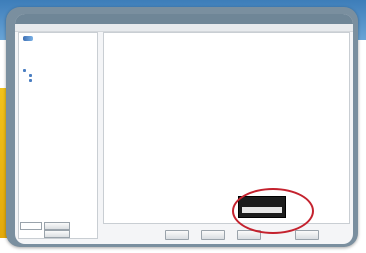  Describe the element at coordinates (57, 234) in the screenshot. I see `secondary-button` at that location.